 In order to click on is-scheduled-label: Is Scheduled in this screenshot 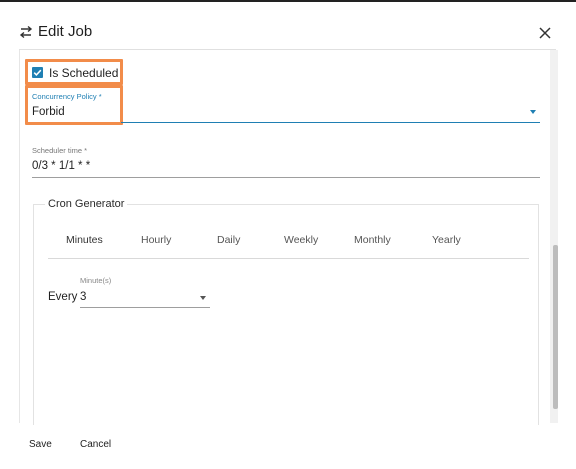, I will do `click(84, 73)`.